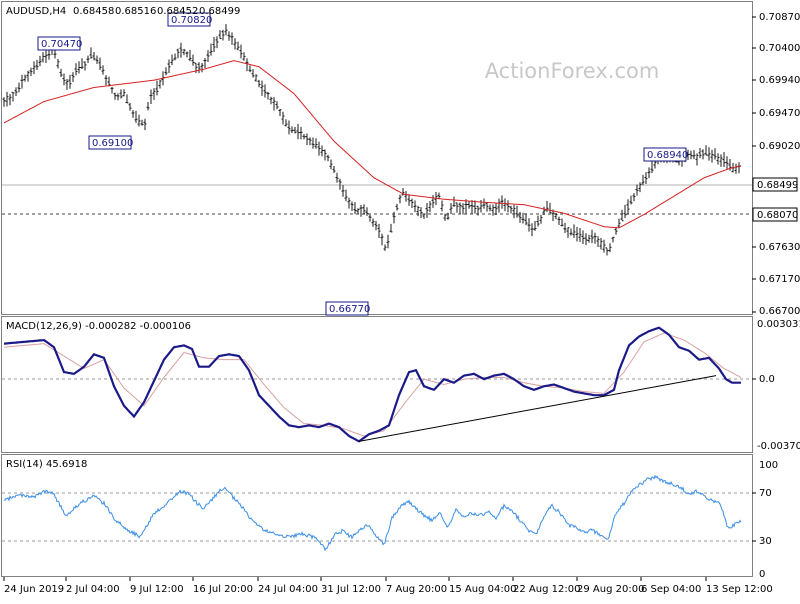 This screenshot has width=800, height=604. What do you see at coordinates (34, 589) in the screenshot?
I see `x-tick: 24 Jun 2019` at bounding box center [34, 589].